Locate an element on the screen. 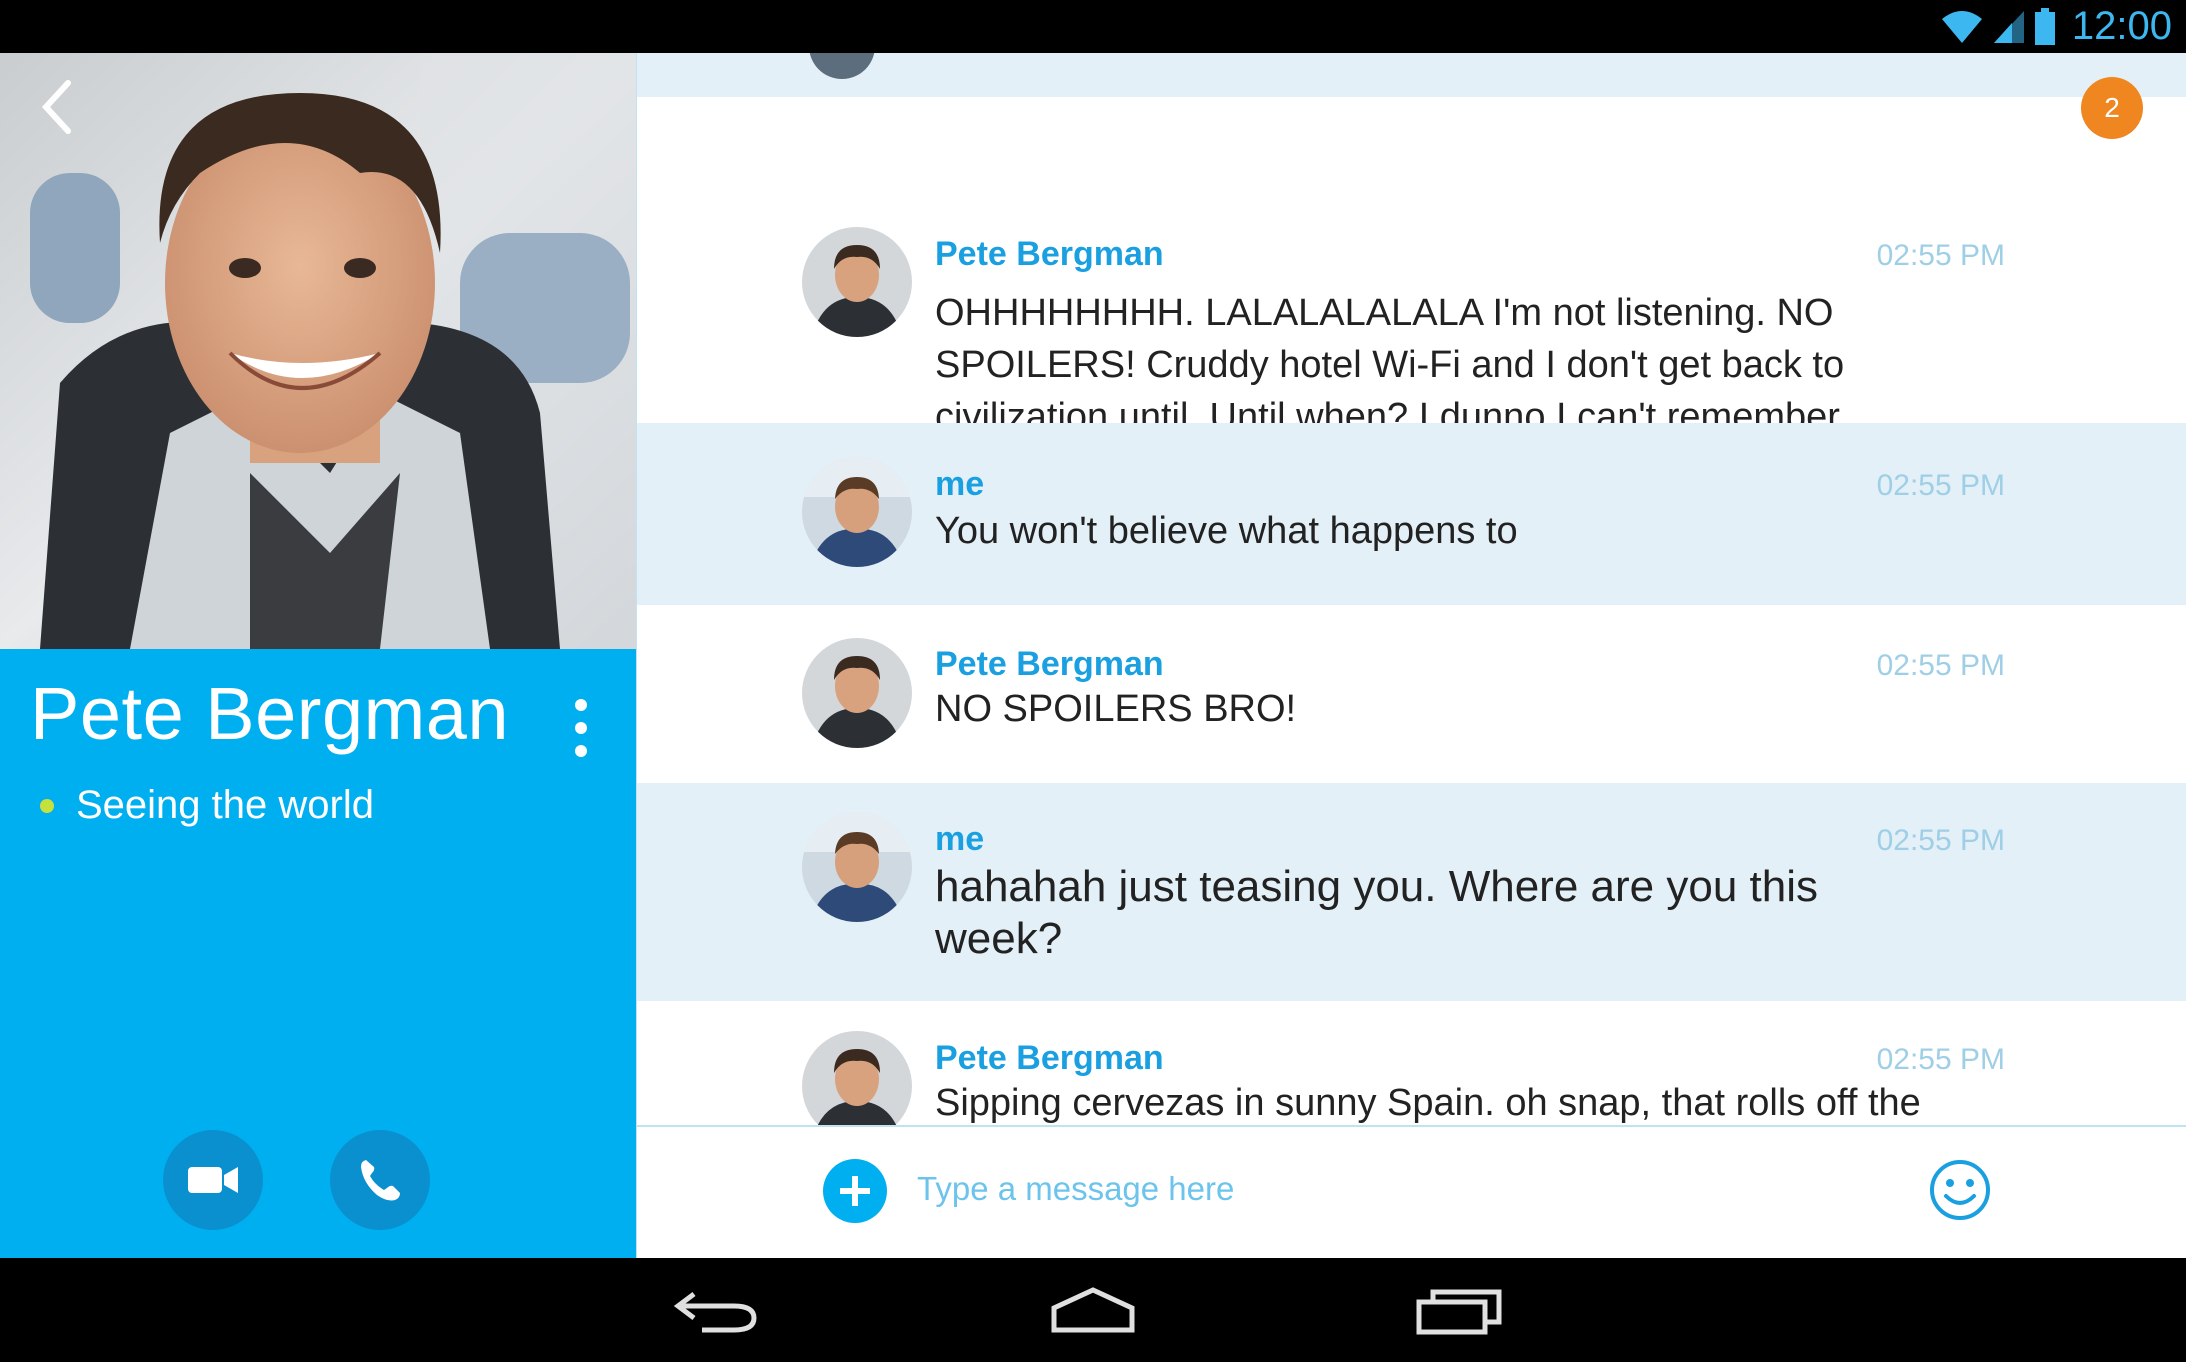  more-options-button is located at coordinates (581, 728).